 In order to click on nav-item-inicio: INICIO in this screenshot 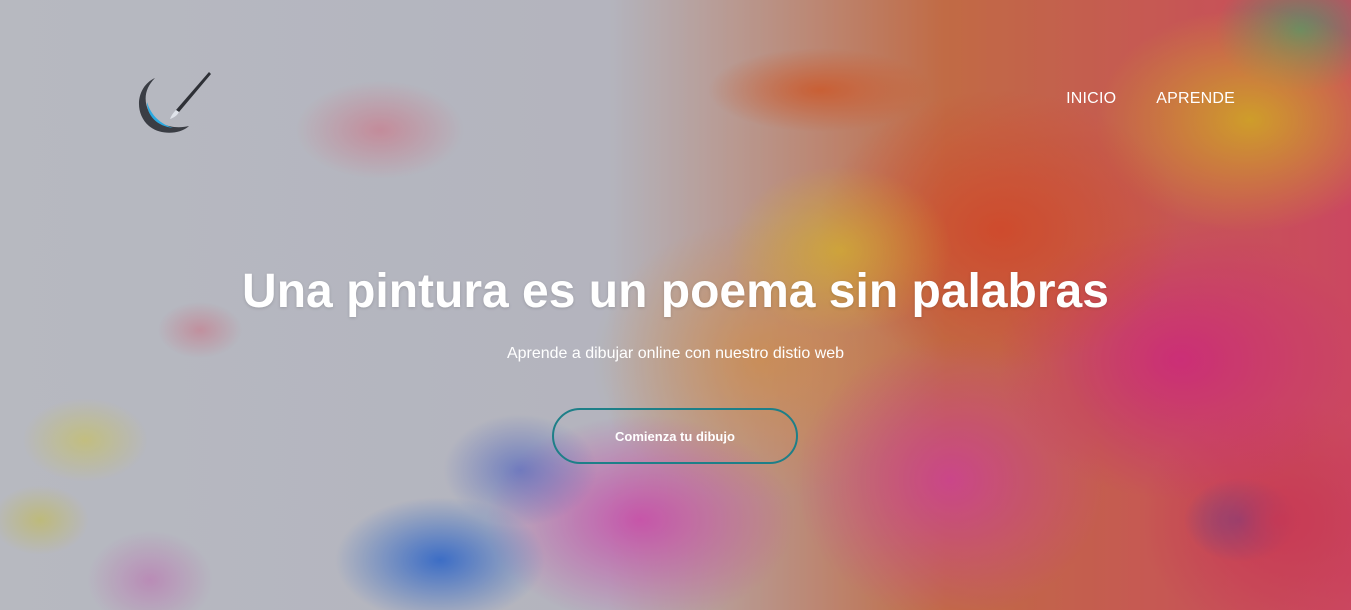, I will do `click(1091, 99)`.